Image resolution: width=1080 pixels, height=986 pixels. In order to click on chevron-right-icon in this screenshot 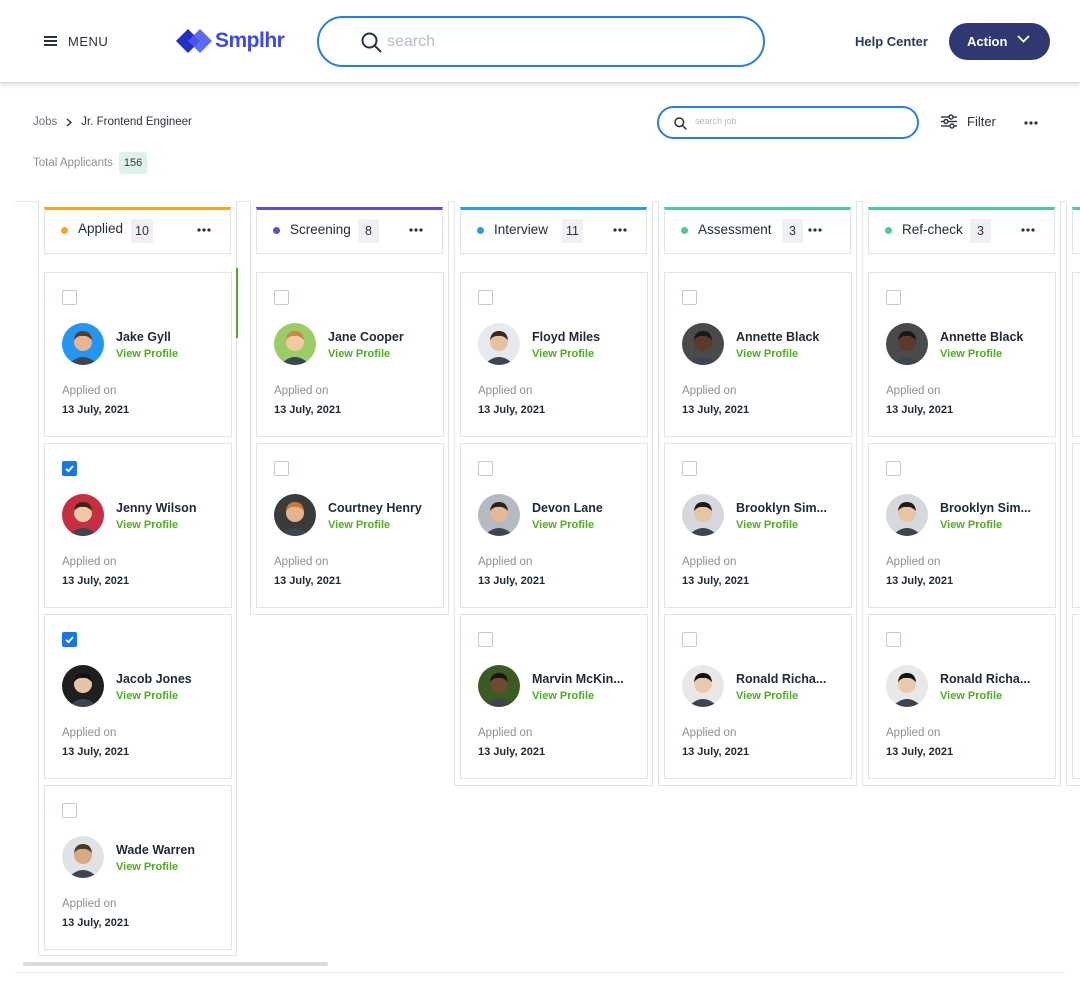, I will do `click(69, 122)`.